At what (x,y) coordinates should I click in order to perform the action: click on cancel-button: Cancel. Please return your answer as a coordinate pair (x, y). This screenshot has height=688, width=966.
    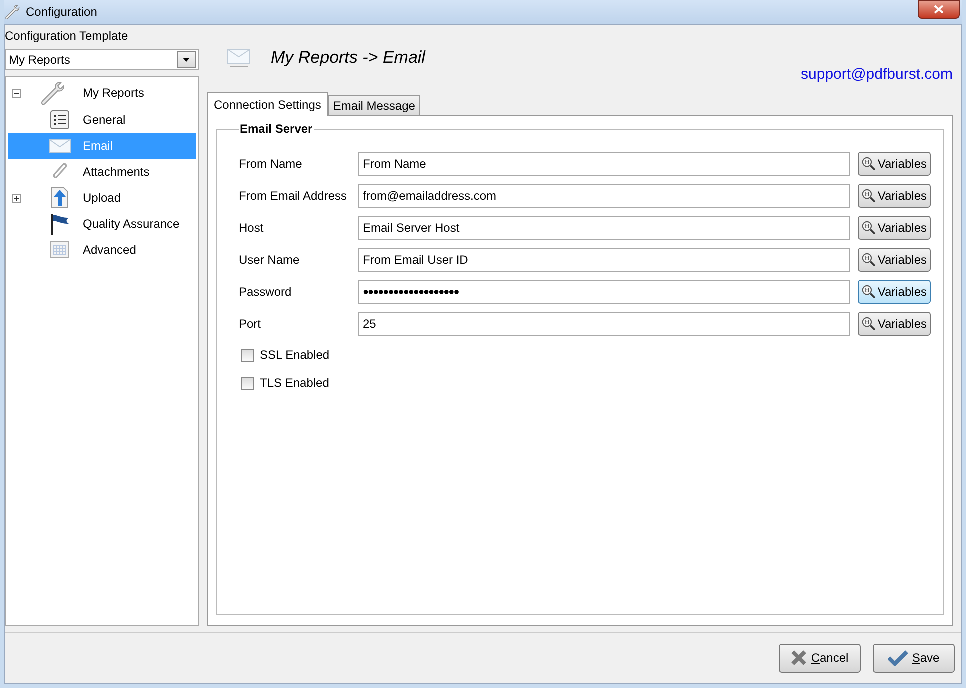
    Looking at the image, I should click on (820, 658).